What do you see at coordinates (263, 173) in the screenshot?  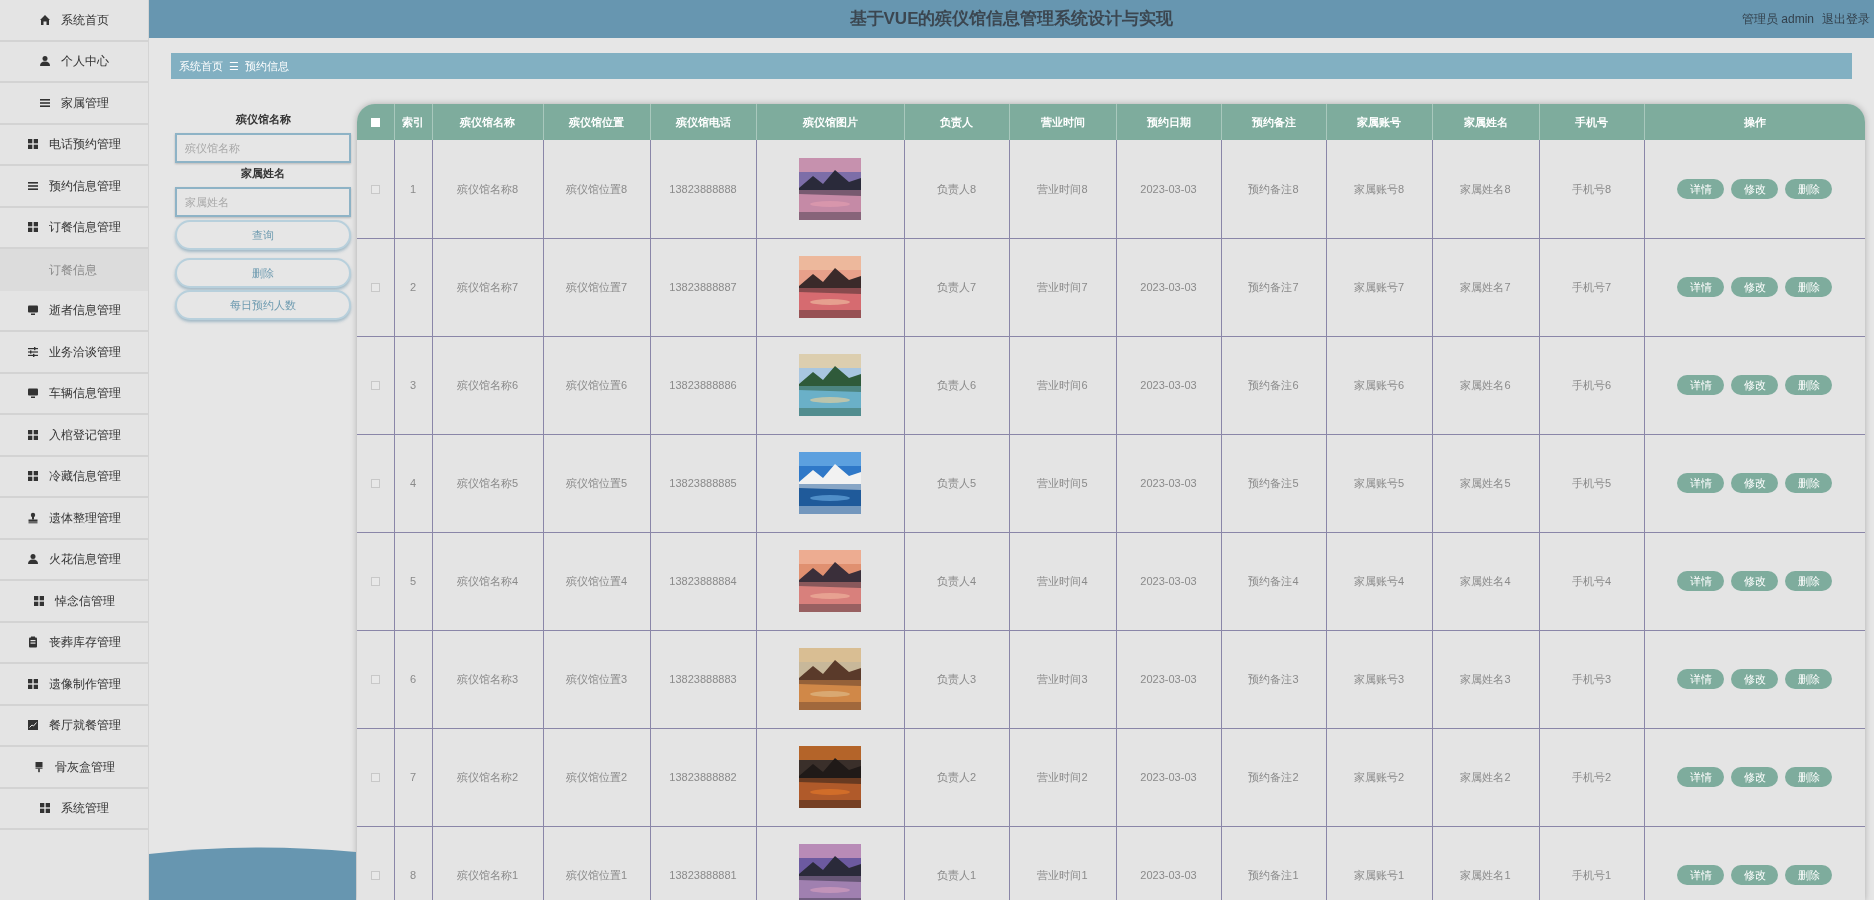 I see `field-label: 家属姓名` at bounding box center [263, 173].